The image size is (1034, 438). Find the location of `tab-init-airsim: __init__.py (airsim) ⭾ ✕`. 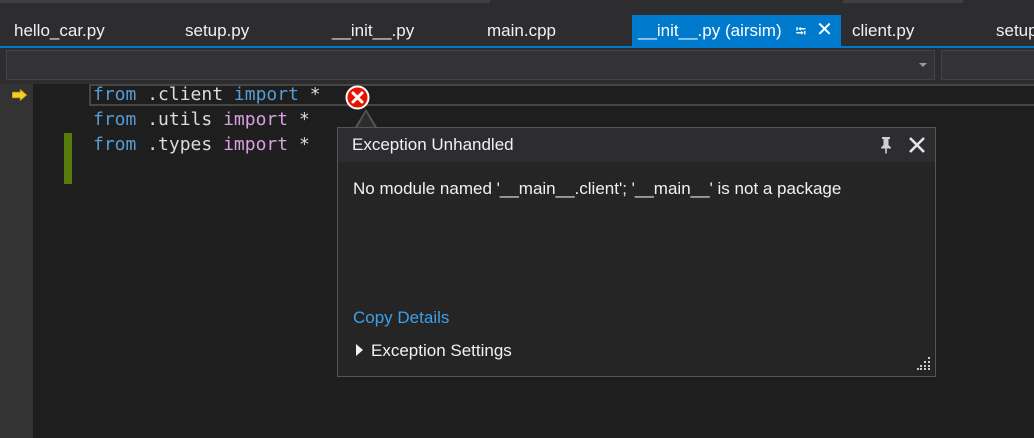

tab-init-airsim: __init__.py (airsim) ⭾ ✕ is located at coordinates (736, 30).